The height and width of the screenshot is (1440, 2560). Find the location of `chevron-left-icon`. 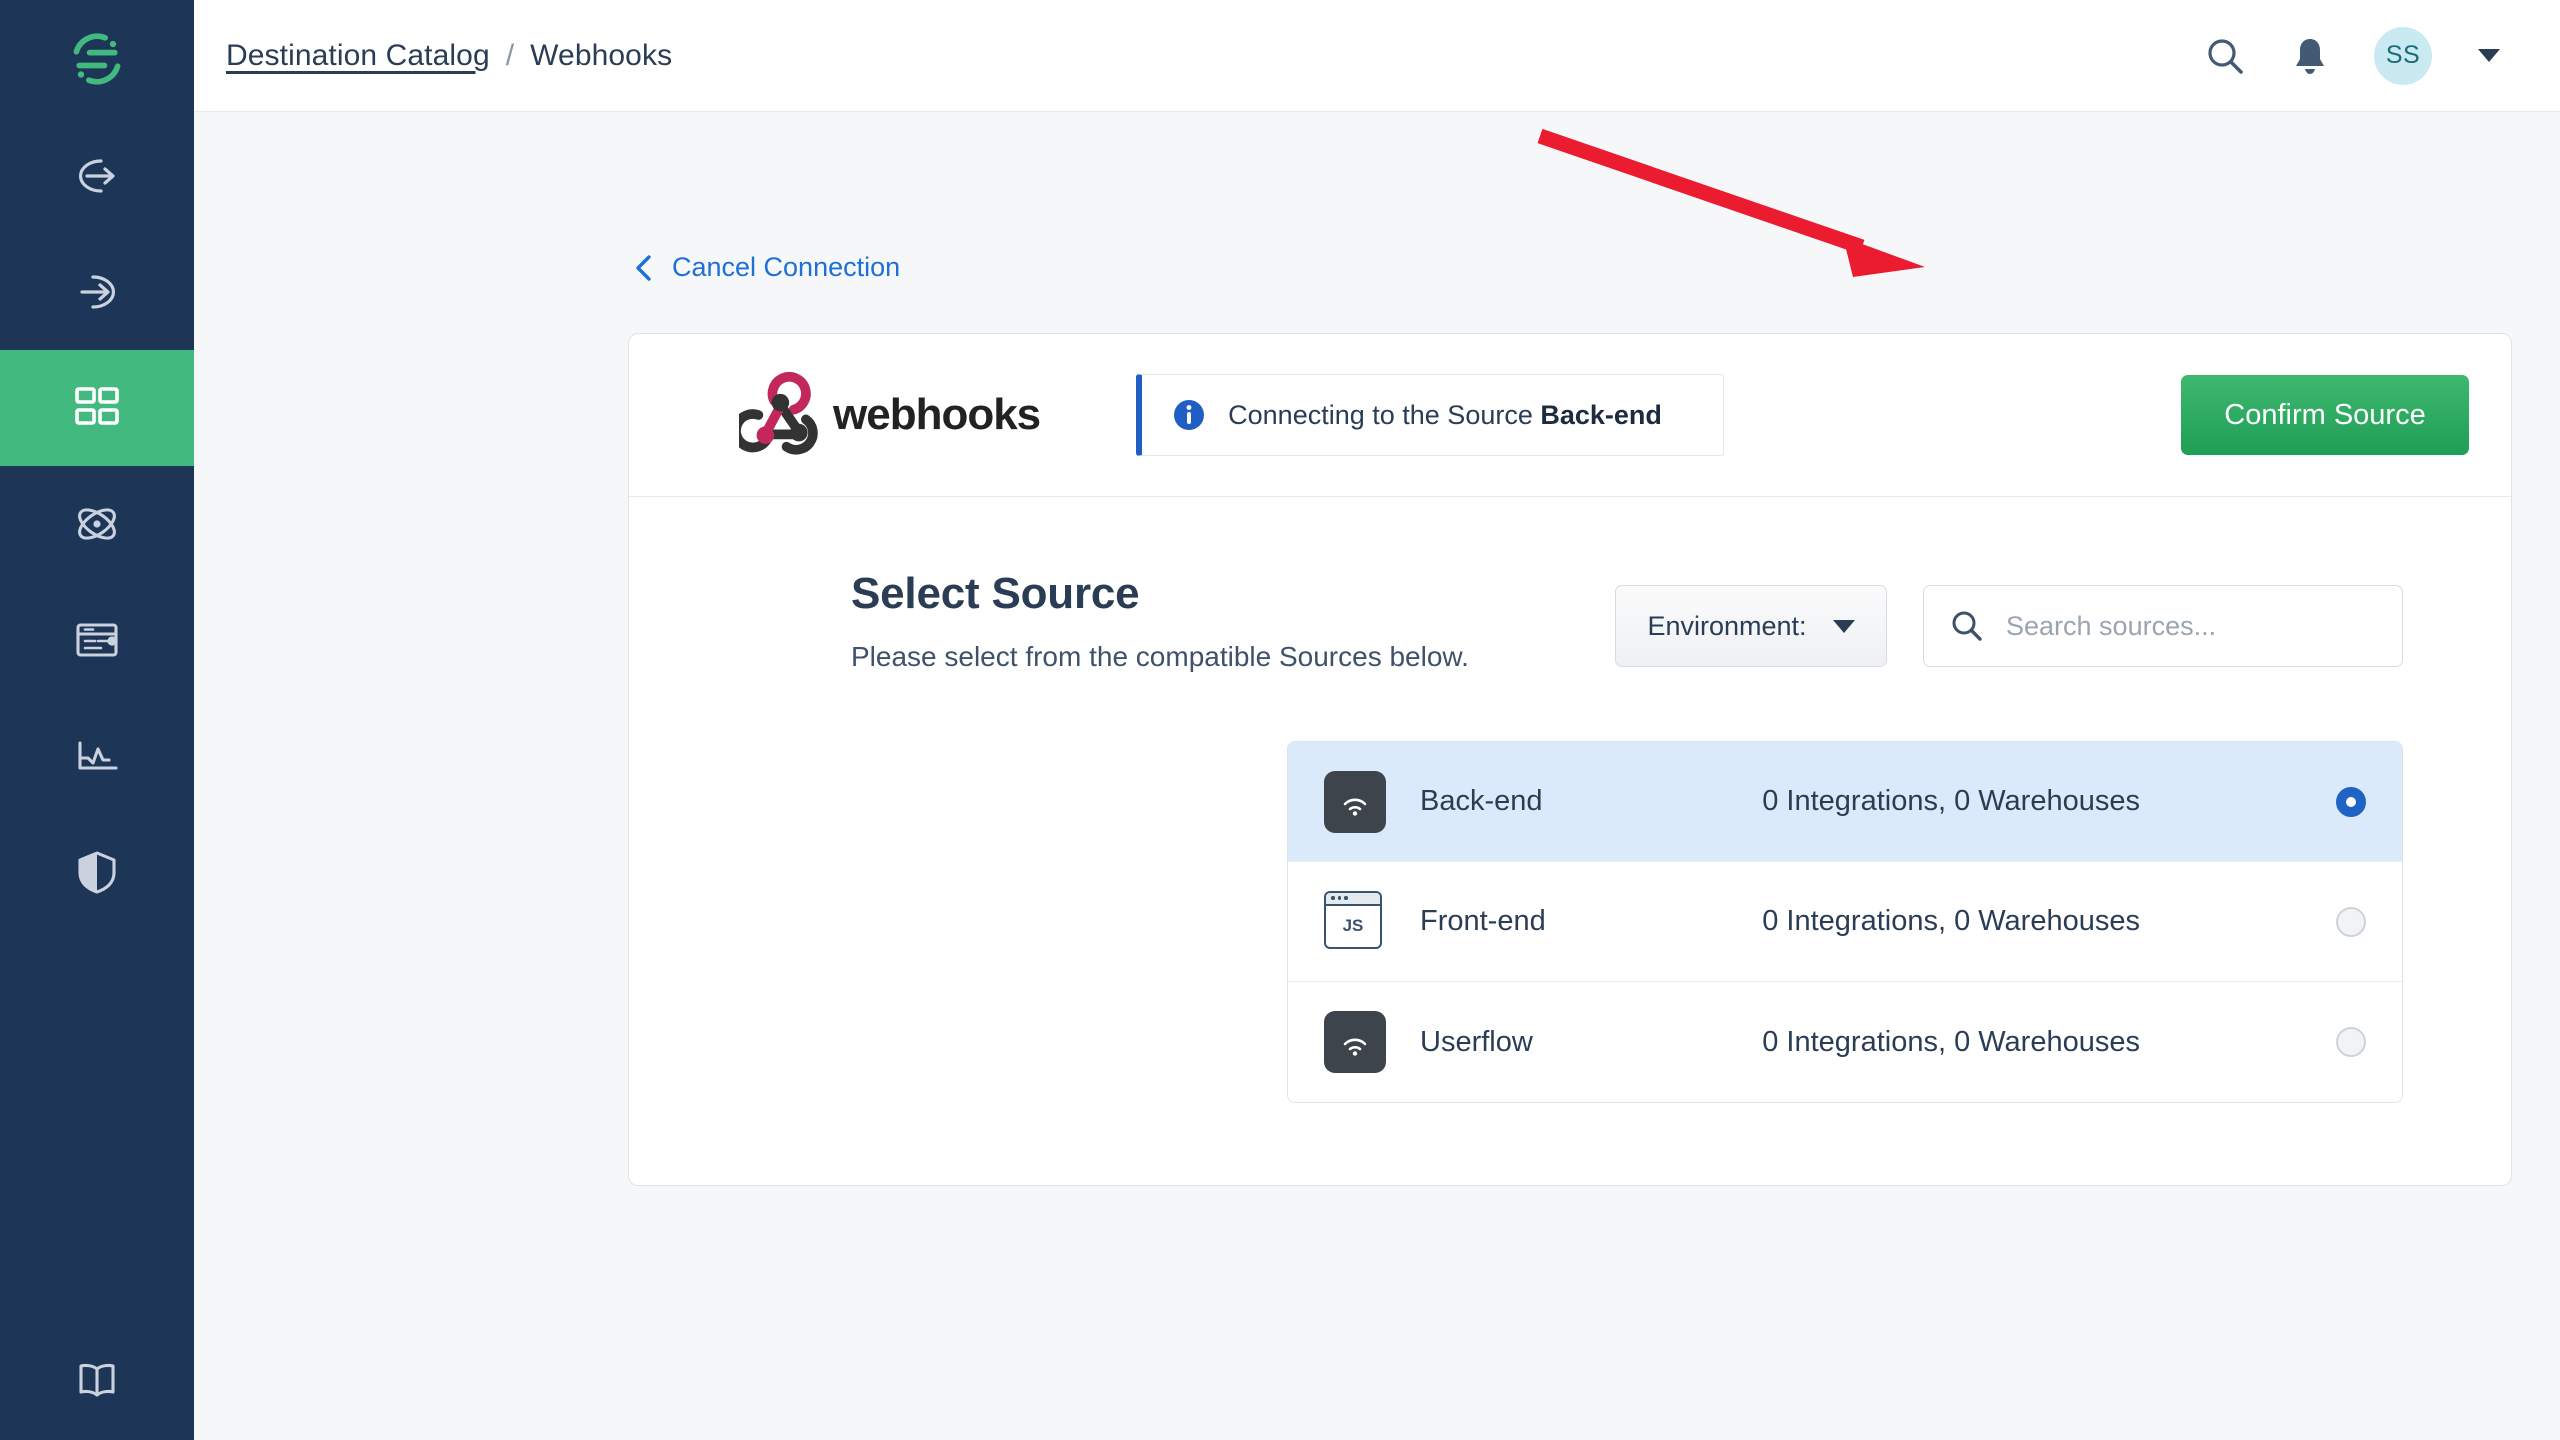

chevron-left-icon is located at coordinates (644, 268).